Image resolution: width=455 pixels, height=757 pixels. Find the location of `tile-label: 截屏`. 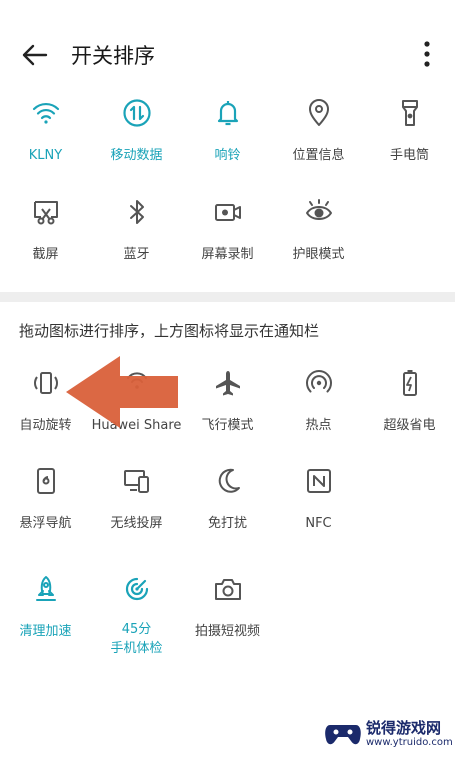

tile-label: 截屏 is located at coordinates (45, 254).